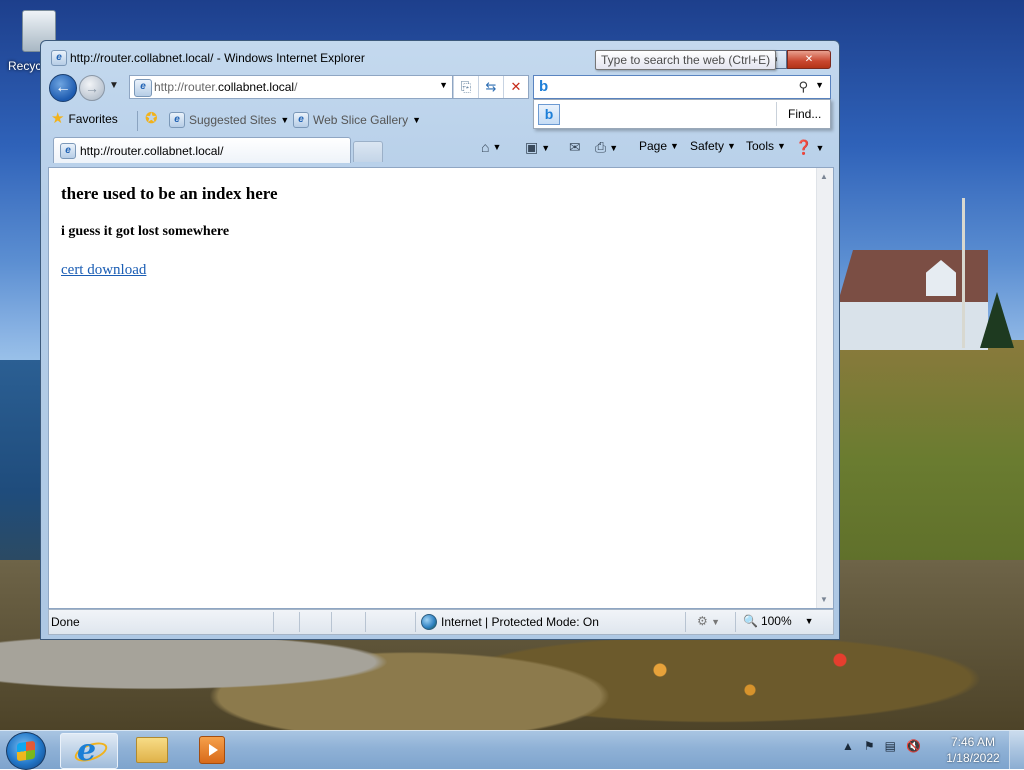 The height and width of the screenshot is (770, 1024). What do you see at coordinates (881, 746) in the screenshot?
I see `system-tray: ▲ ⚑ ▤ 🔇` at bounding box center [881, 746].